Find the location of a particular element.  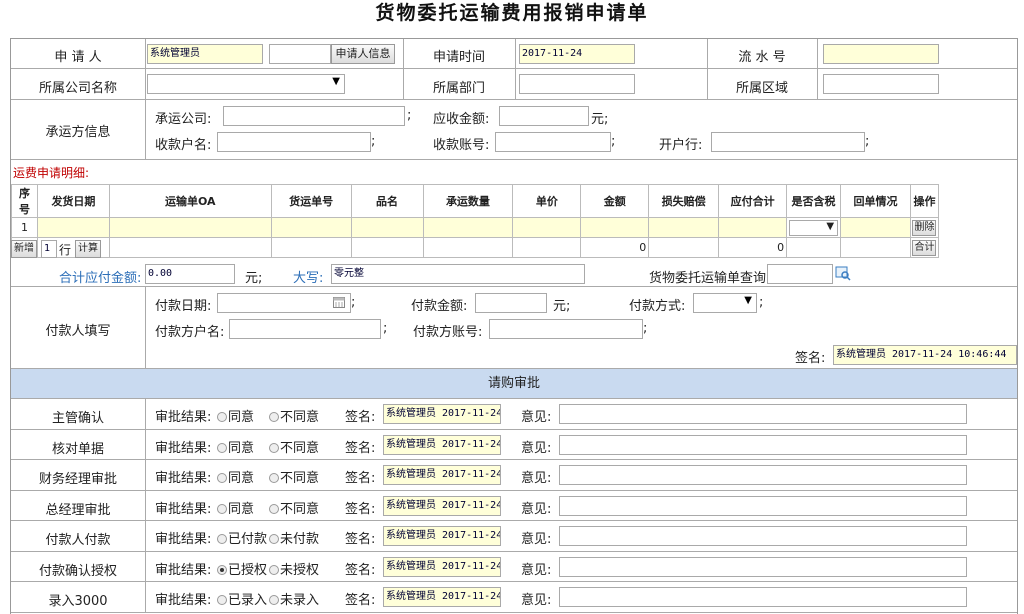

option-approve-radio: 已授权 is located at coordinates (242, 568).